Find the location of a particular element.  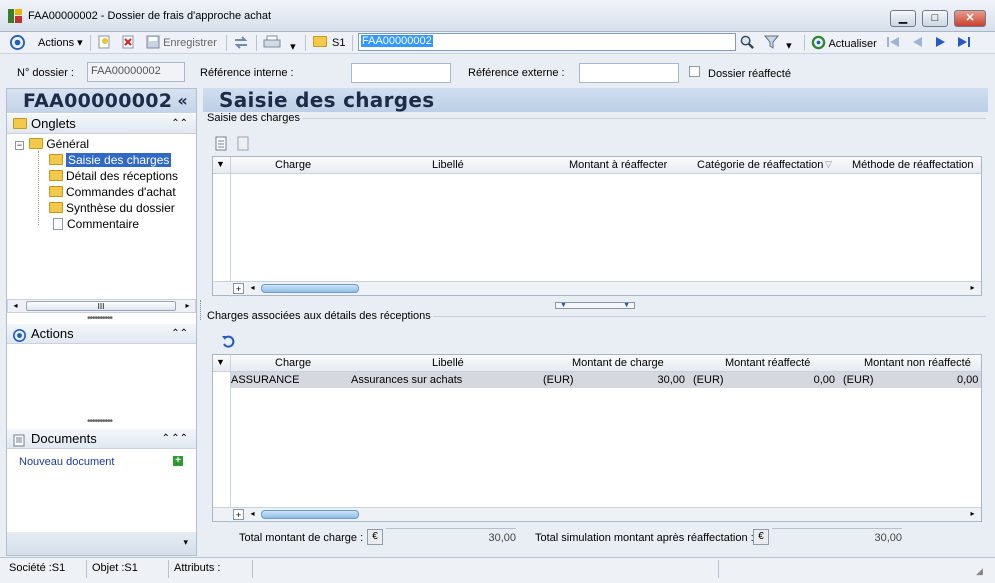

row-charge: ASSURANCE is located at coordinates (265, 380).